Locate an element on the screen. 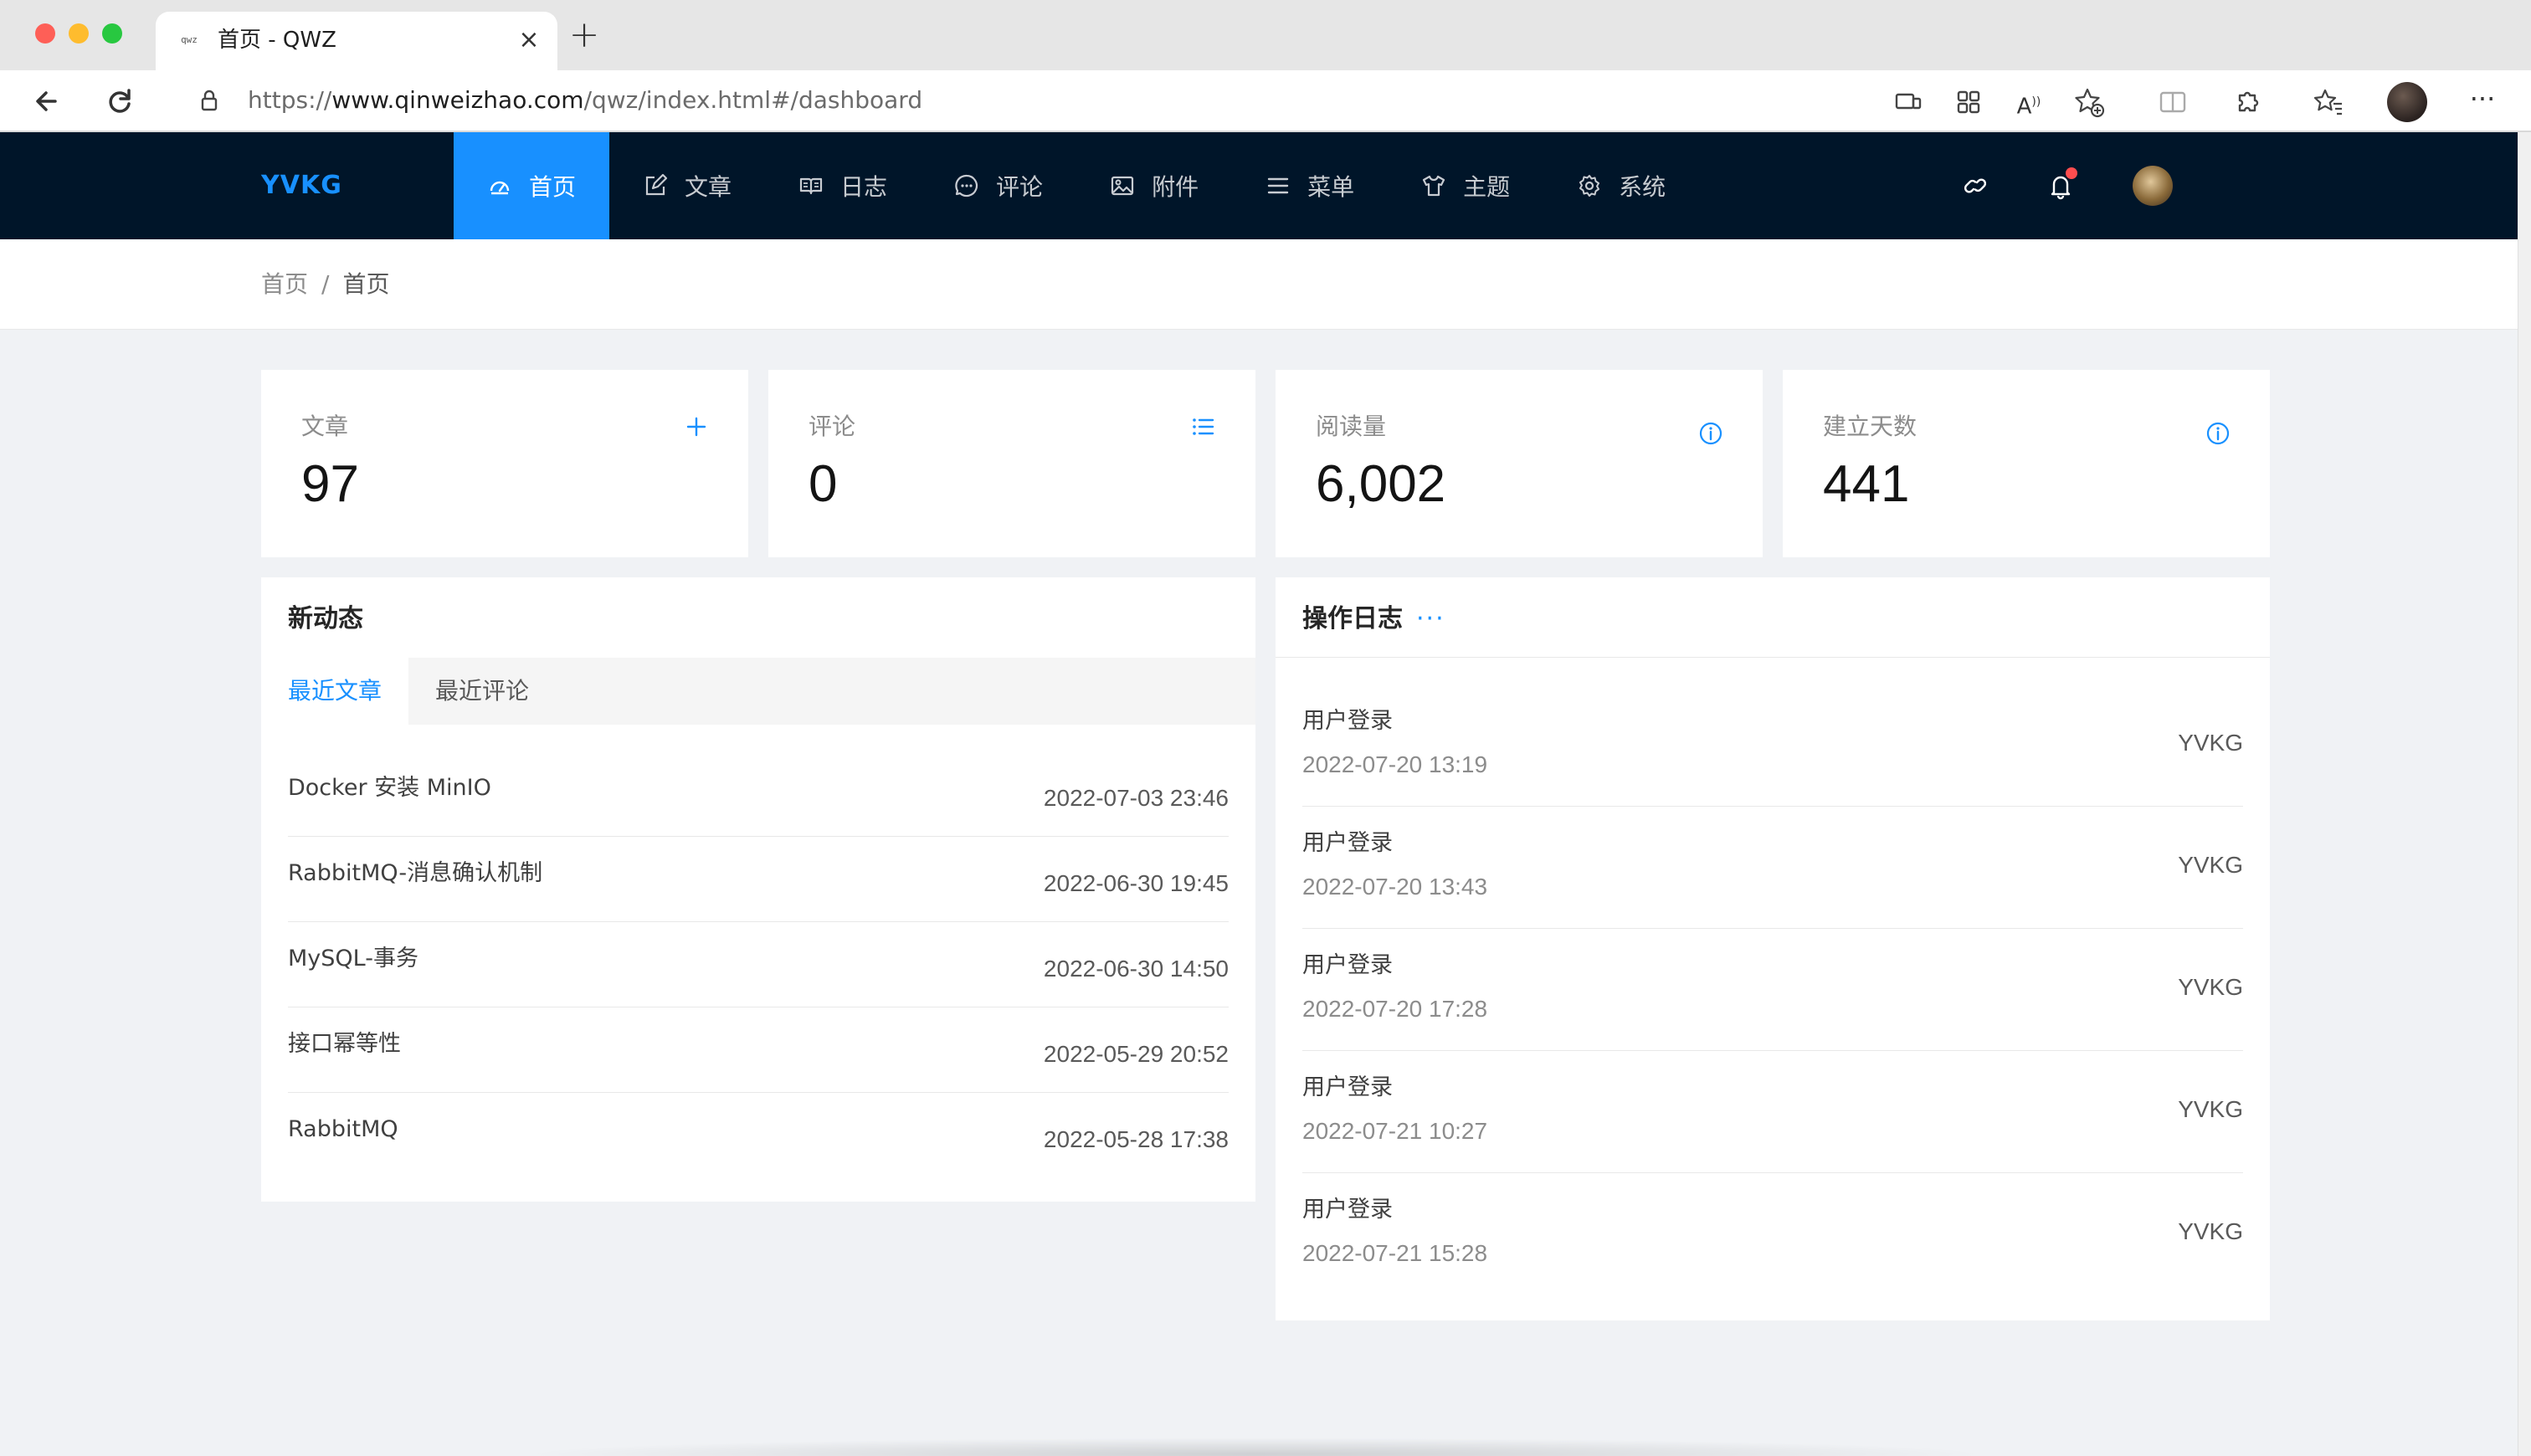 Image resolution: width=2531 pixels, height=1456 pixels. menu-item-menus: 菜单 is located at coordinates (1310, 185).